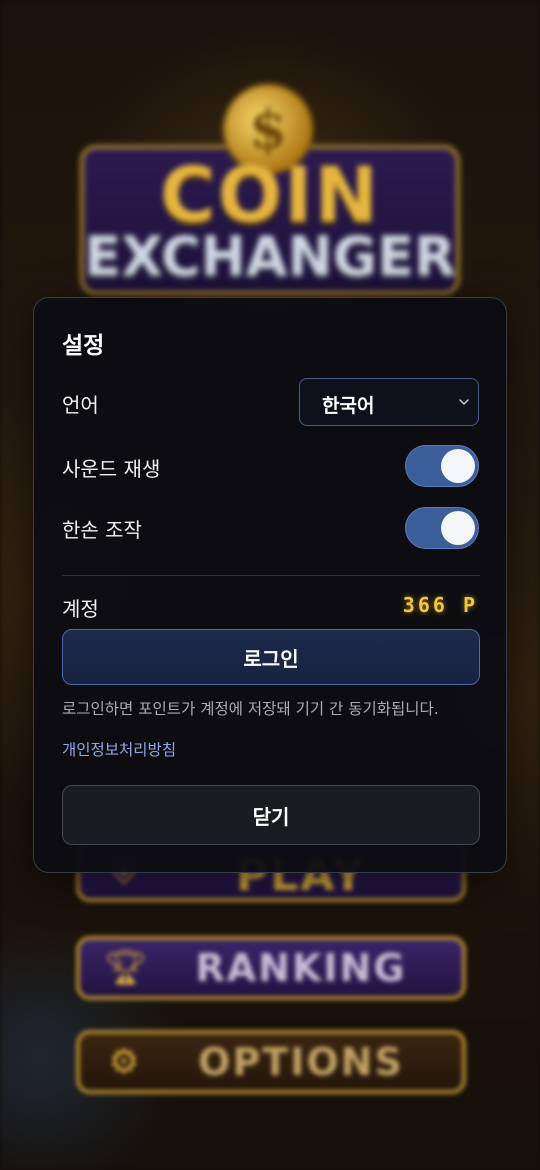 This screenshot has height=1170, width=540. What do you see at coordinates (270, 256) in the screenshot?
I see `logo-title-line2: EXCHANGER` at bounding box center [270, 256].